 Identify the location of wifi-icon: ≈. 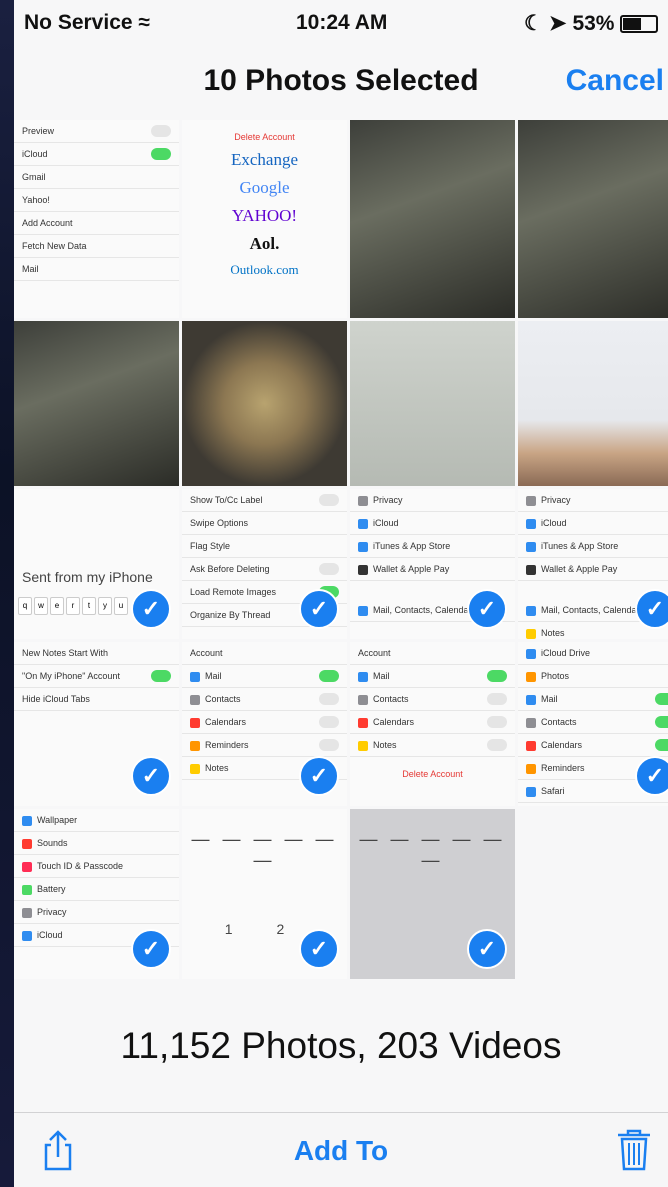
(144, 22).